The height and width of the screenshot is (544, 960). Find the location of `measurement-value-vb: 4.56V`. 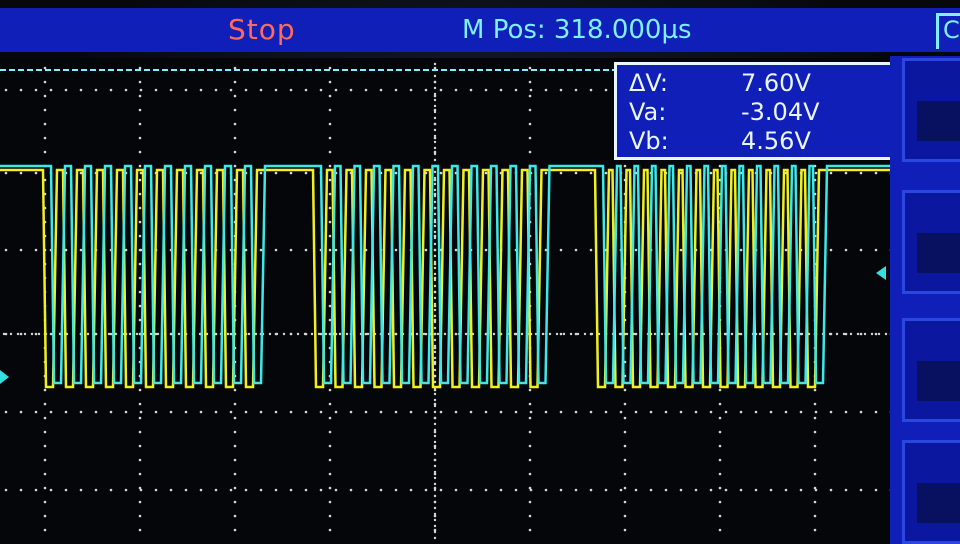

measurement-value-vb: 4.56V is located at coordinates (776, 141).